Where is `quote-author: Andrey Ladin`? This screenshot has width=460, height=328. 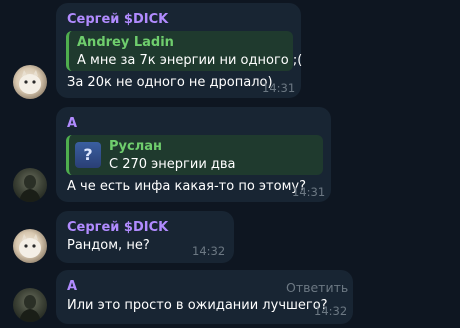 quote-author: Andrey Ladin is located at coordinates (125, 42).